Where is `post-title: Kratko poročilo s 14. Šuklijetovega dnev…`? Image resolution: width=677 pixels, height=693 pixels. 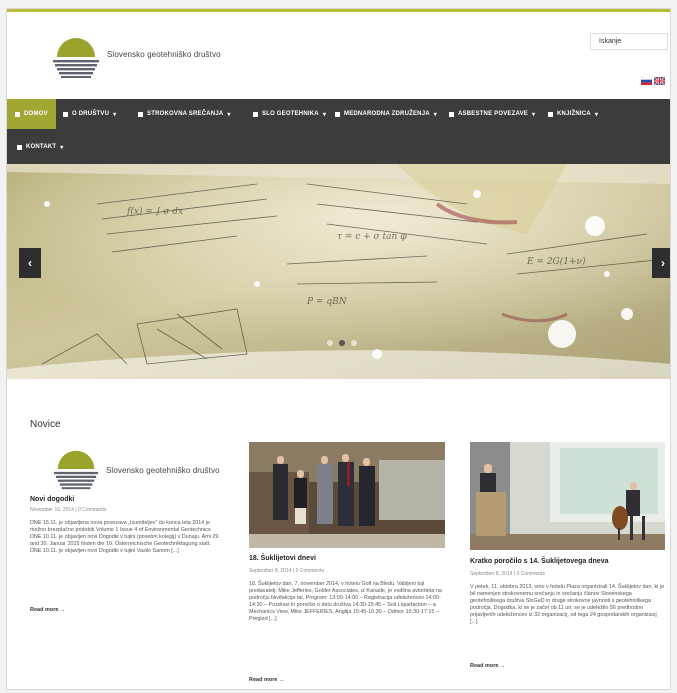 post-title: Kratko poročilo s 14. Šuklijetovega dnev… is located at coordinates (539, 561).